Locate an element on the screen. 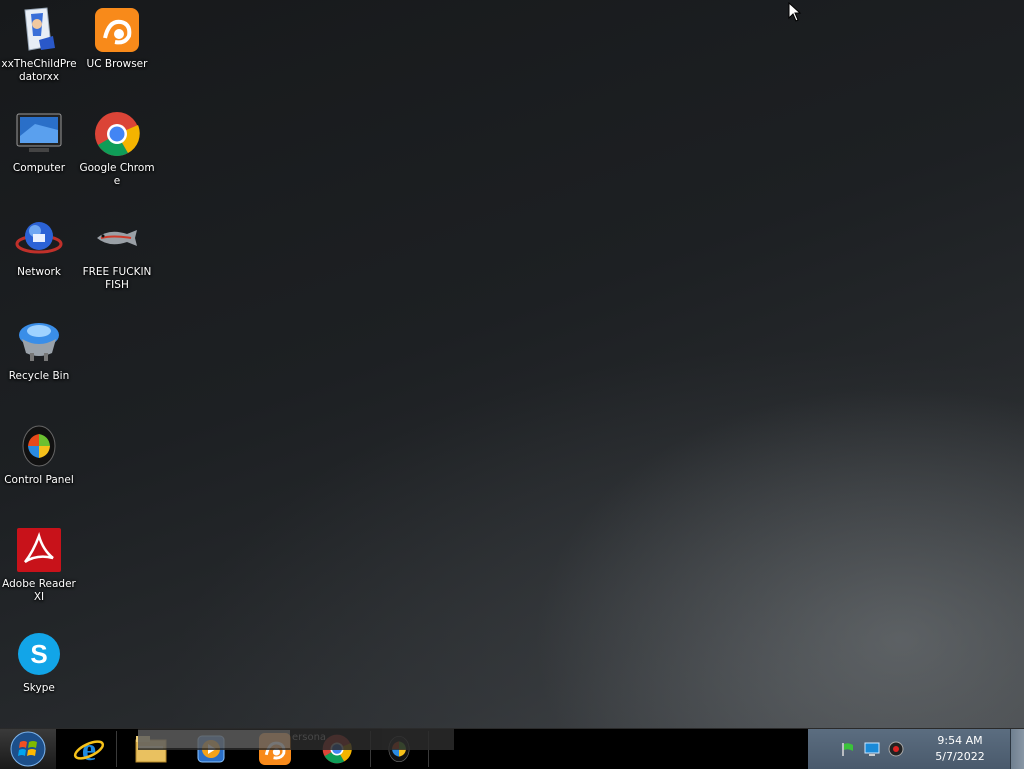 The width and height of the screenshot is (1024, 769). control-panel-icon is located at coordinates (39, 446).